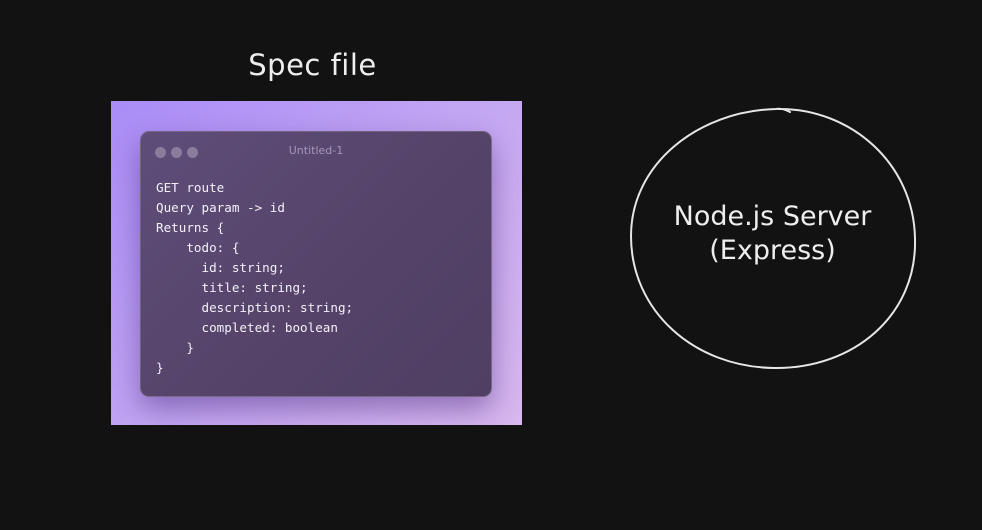 This screenshot has height=530, width=982. Describe the element at coordinates (312, 65) in the screenshot. I see `spec-file-caption: Spec file` at that location.